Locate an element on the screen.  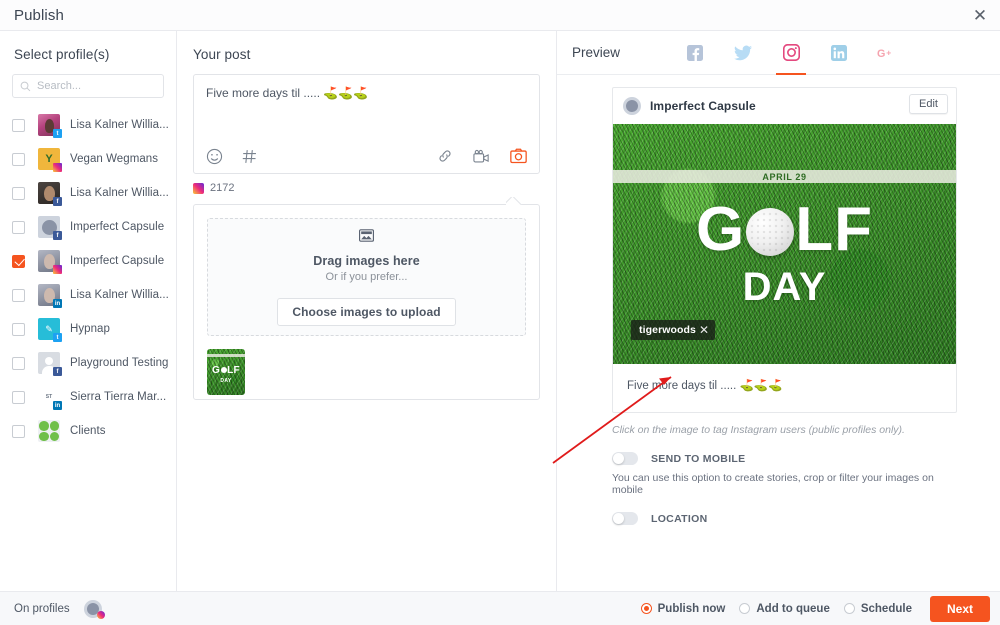
post-heading: Your post is located at coordinates (222, 54).